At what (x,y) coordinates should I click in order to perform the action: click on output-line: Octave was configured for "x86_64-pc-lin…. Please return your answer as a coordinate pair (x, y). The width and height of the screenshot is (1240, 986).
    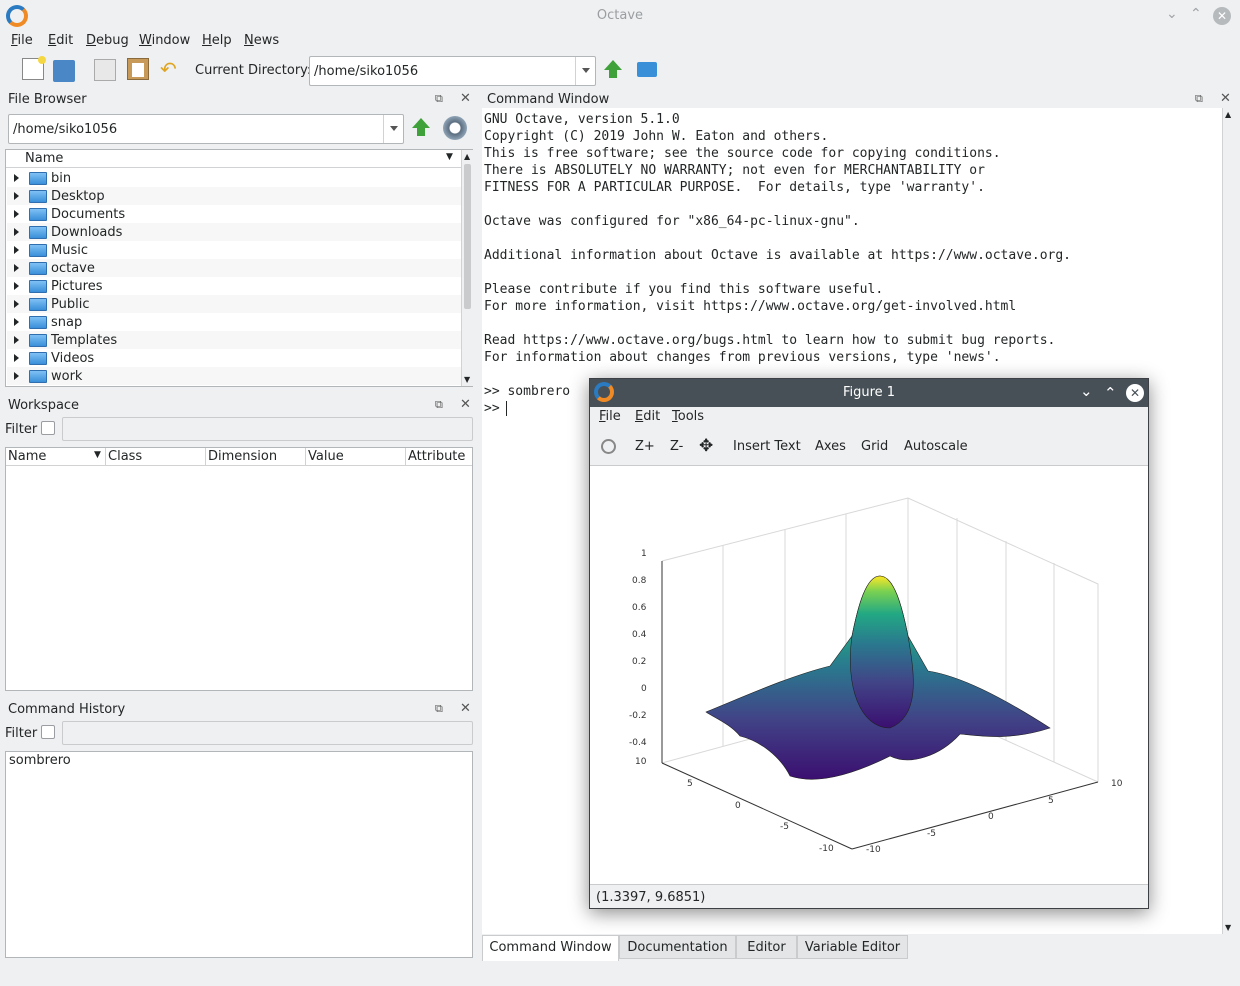
    Looking at the image, I should click on (672, 221).